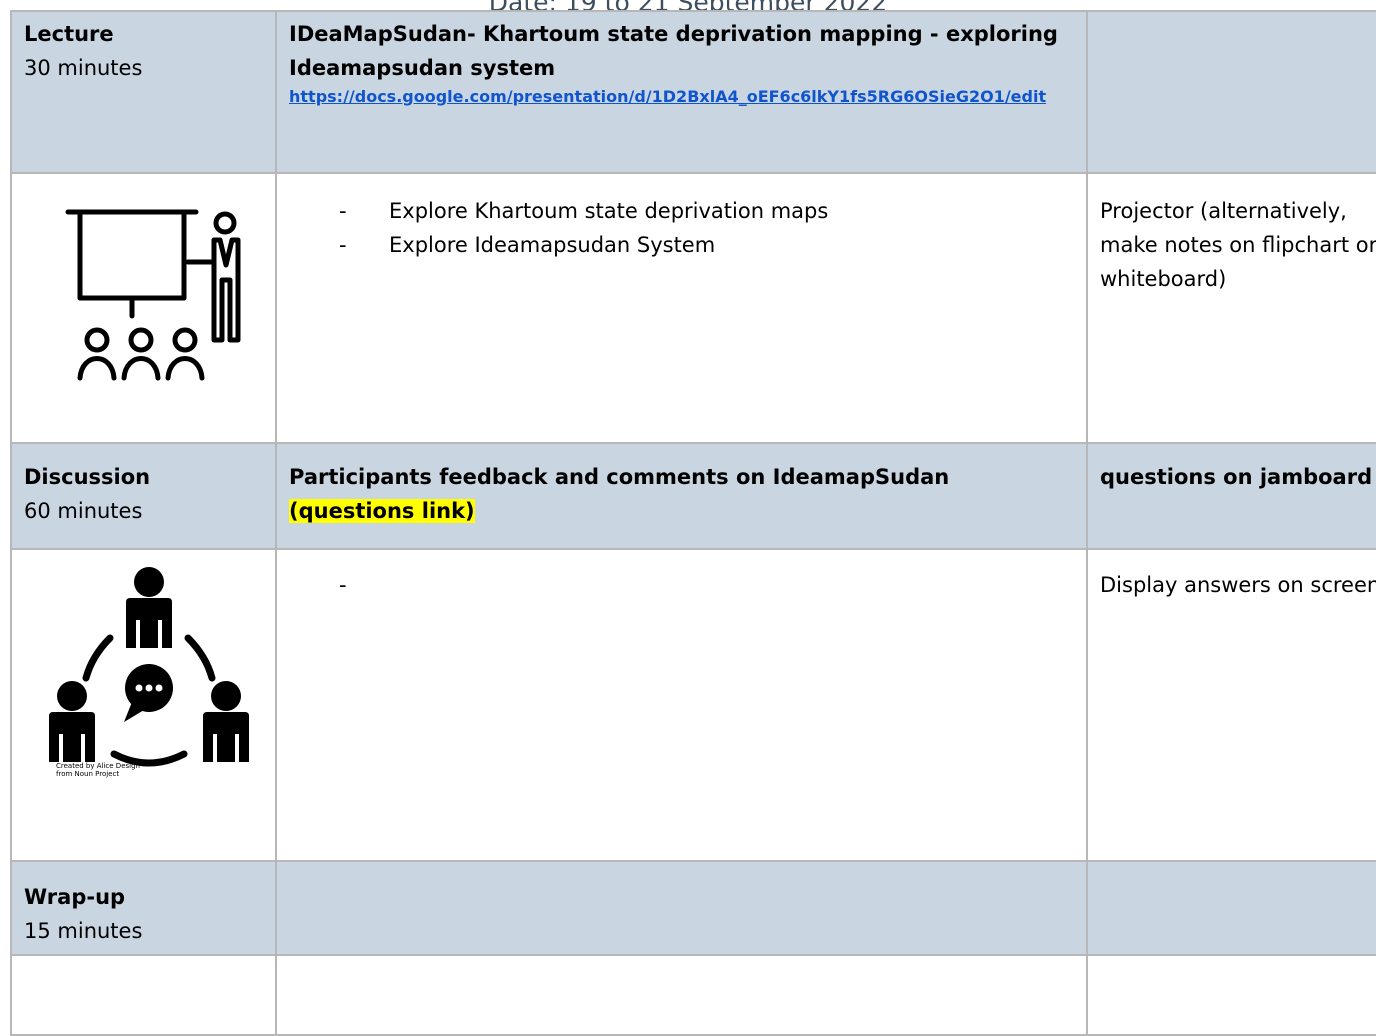  What do you see at coordinates (149, 667) in the screenshot?
I see `group-discussion-icon` at bounding box center [149, 667].